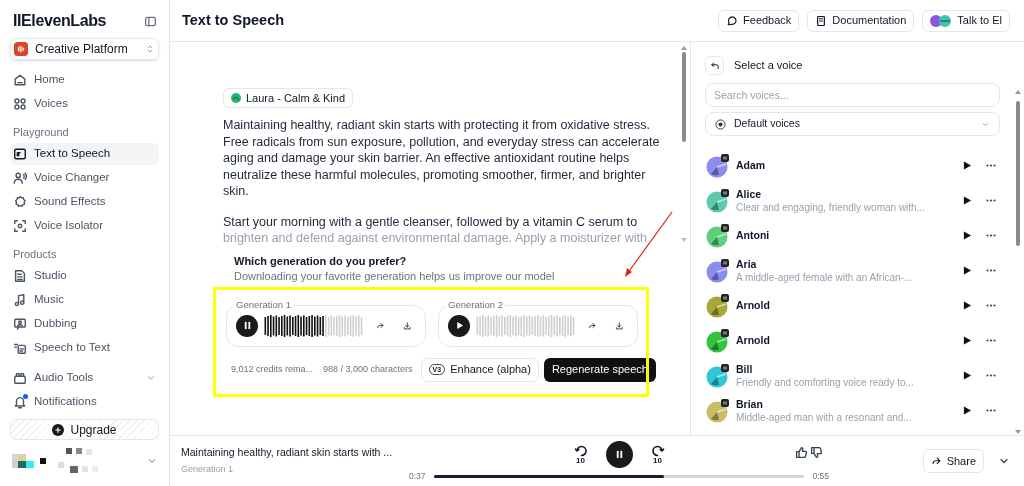  I want to click on nav-item: Sound Effects, so click(84, 202).